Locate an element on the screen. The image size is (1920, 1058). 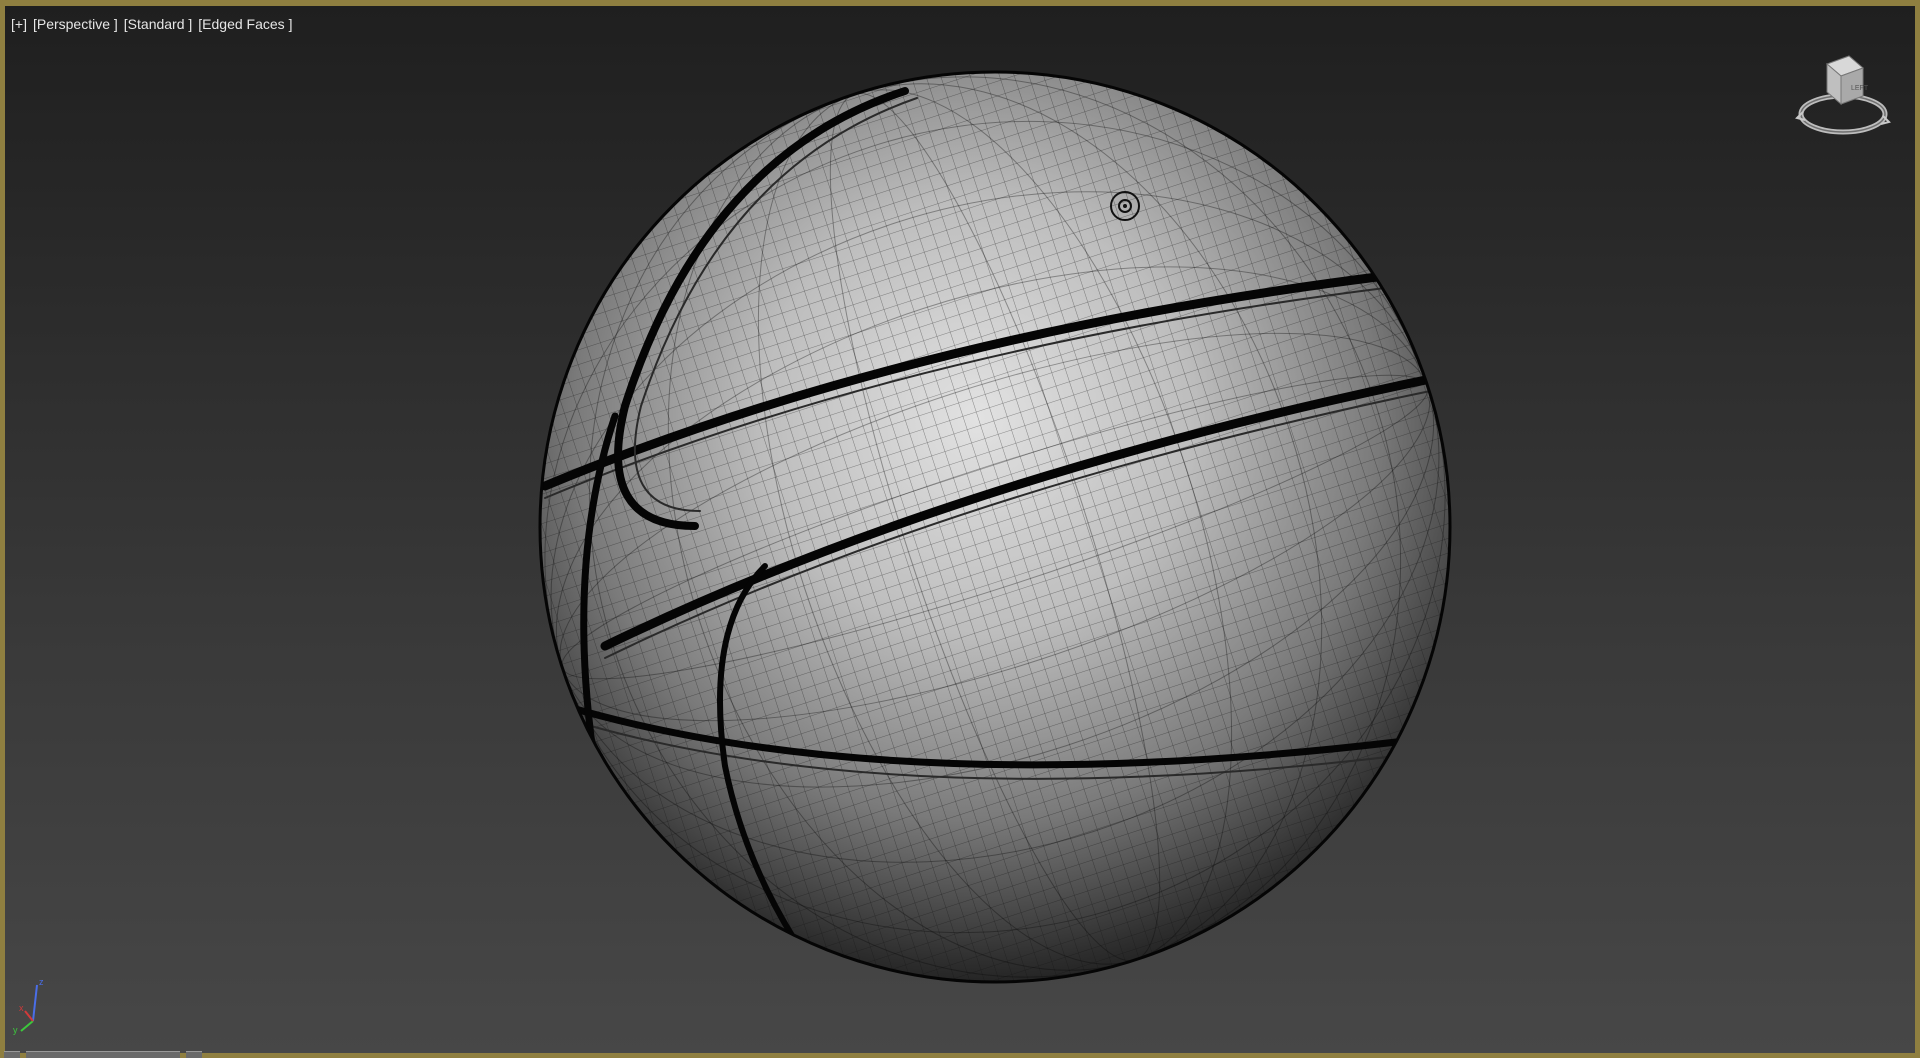
axis-z-label: z is located at coordinates (41, 982).